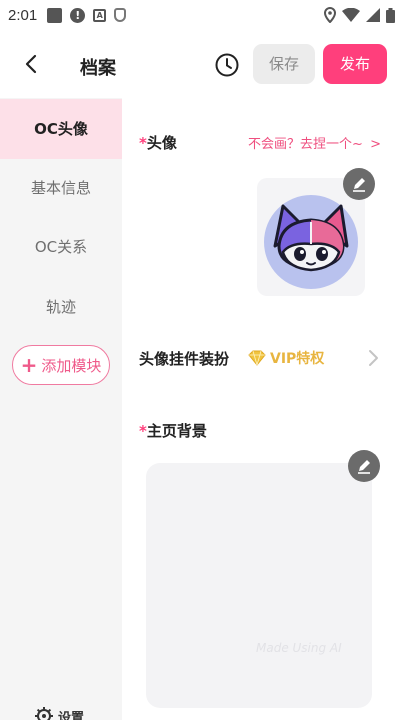 The width and height of the screenshot is (405, 720). What do you see at coordinates (299, 648) in the screenshot?
I see `watermark-text: Made Using AI` at bounding box center [299, 648].